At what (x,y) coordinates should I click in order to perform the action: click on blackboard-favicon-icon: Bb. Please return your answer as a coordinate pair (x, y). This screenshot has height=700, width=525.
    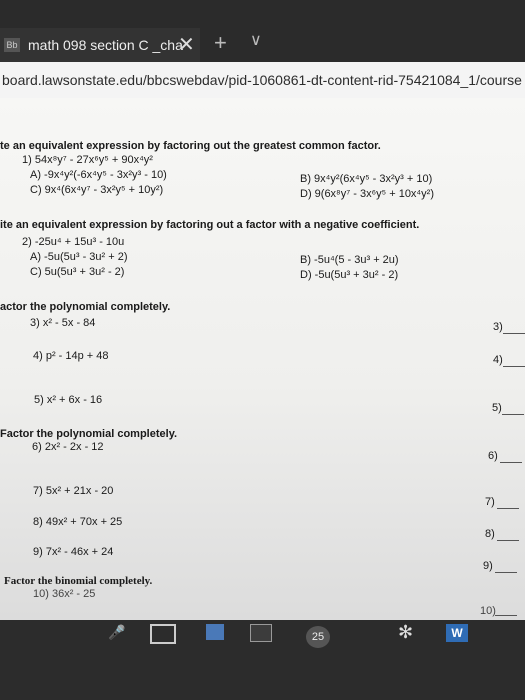
    Looking at the image, I should click on (12, 45).